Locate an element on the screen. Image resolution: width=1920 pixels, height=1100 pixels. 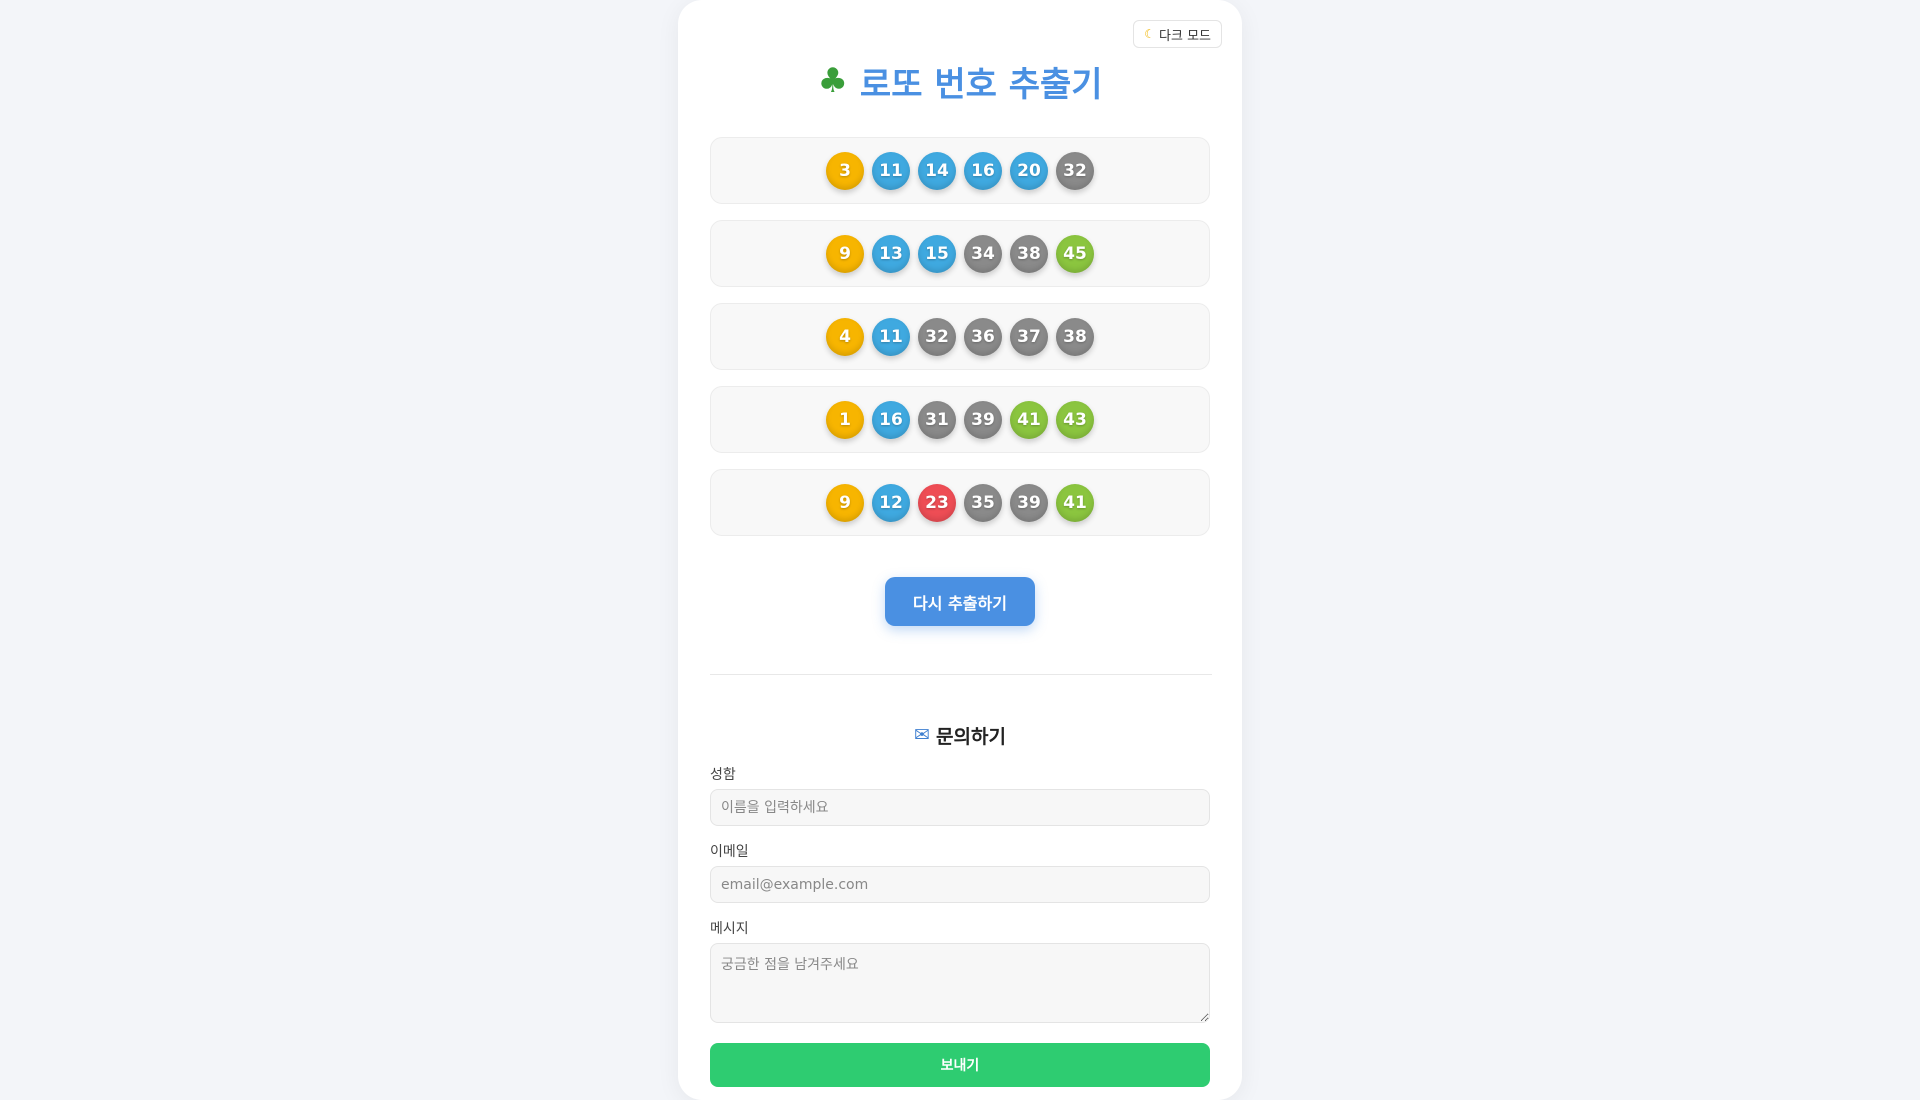
email-label: 이메일 is located at coordinates (729, 852).